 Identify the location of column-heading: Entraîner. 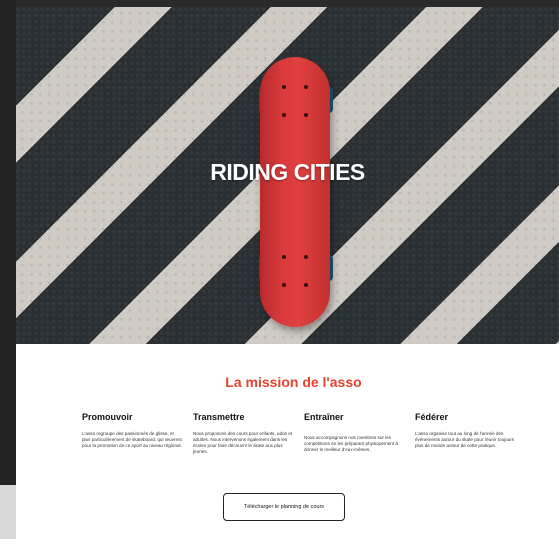
(324, 417).